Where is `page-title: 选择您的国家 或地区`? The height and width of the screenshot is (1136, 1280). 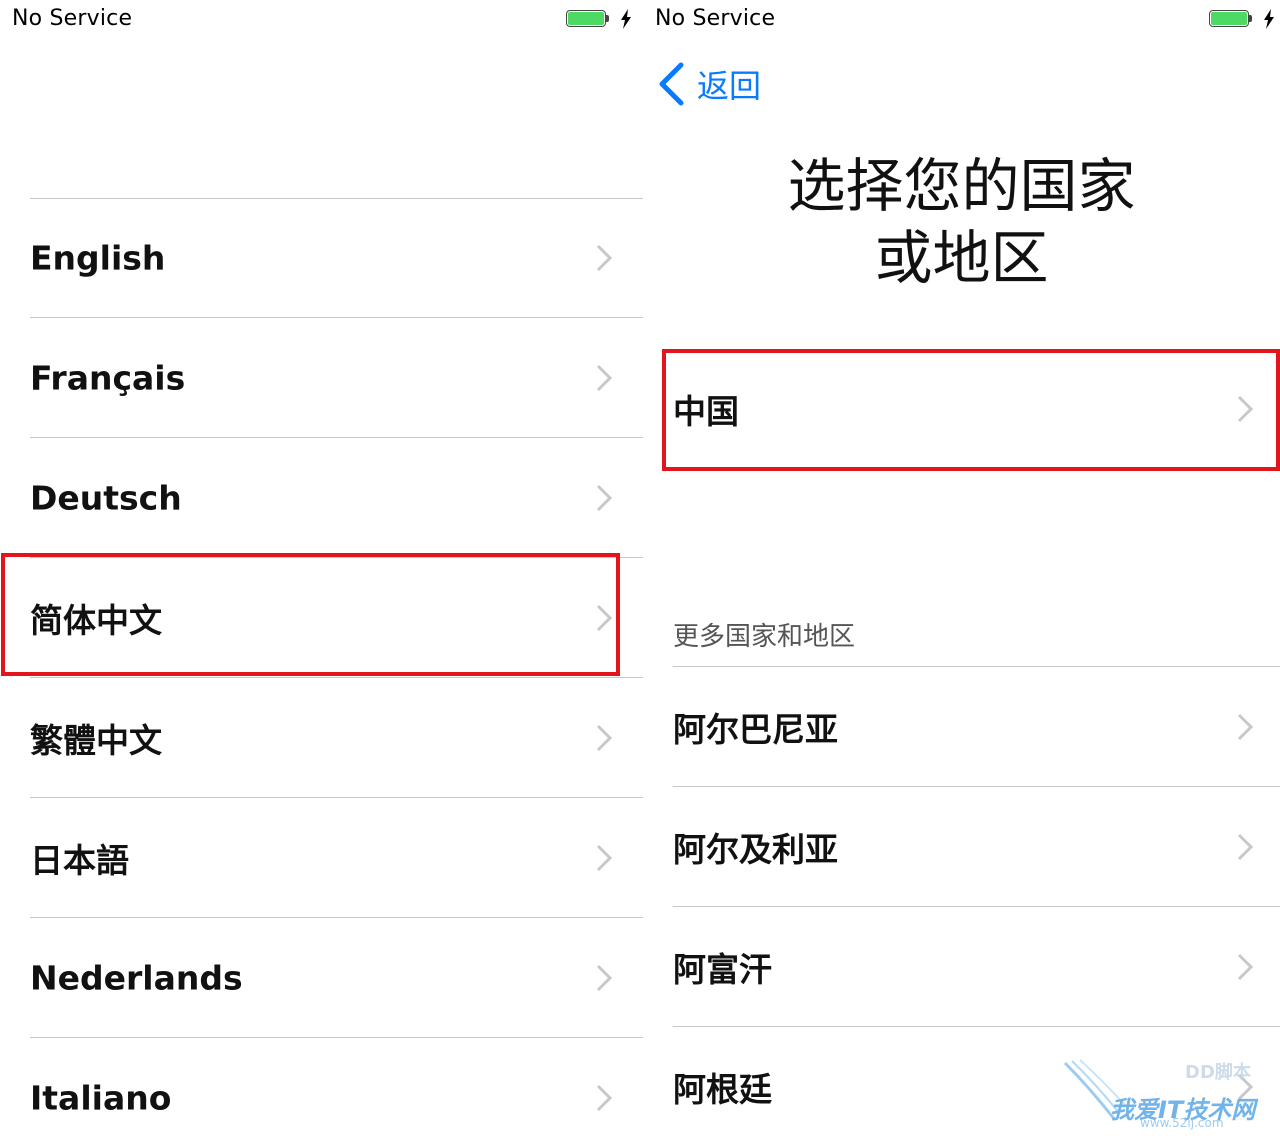
page-title: 选择您的国家 或地区 is located at coordinates (961, 222).